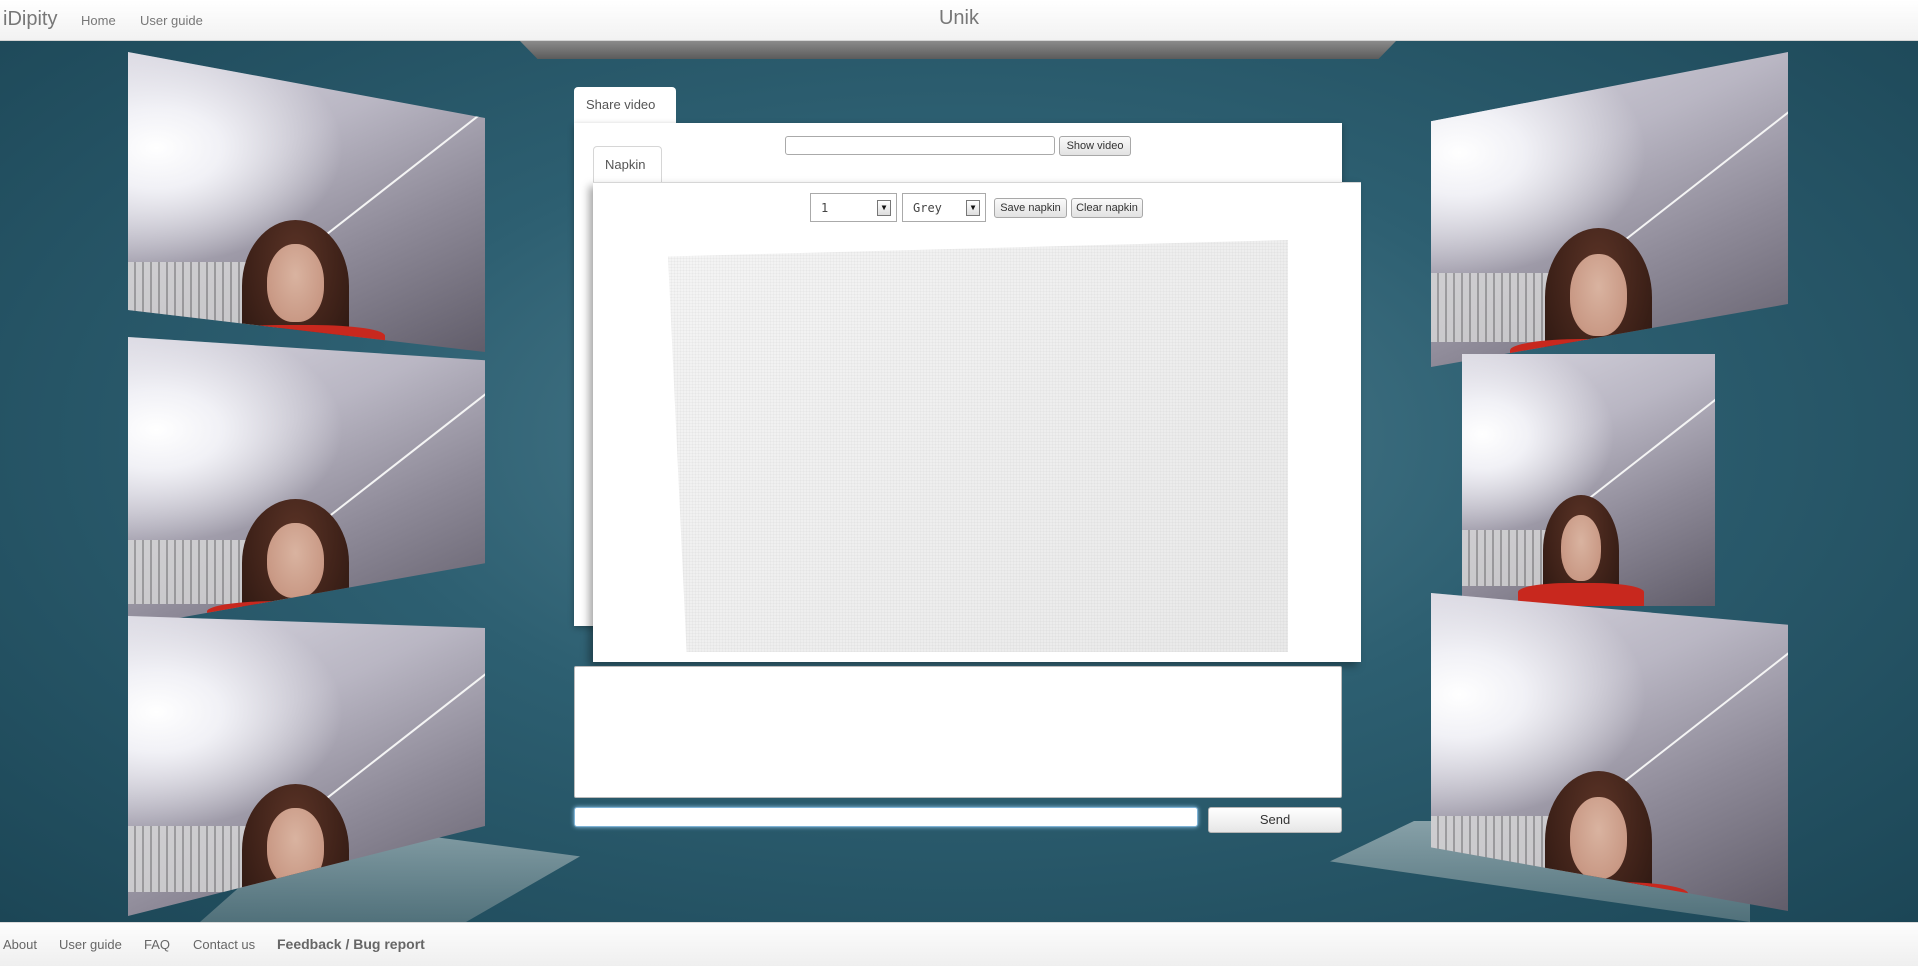 The height and width of the screenshot is (966, 1918). What do you see at coordinates (1030, 208) in the screenshot?
I see `save-napkin-button: Save napkin` at bounding box center [1030, 208].